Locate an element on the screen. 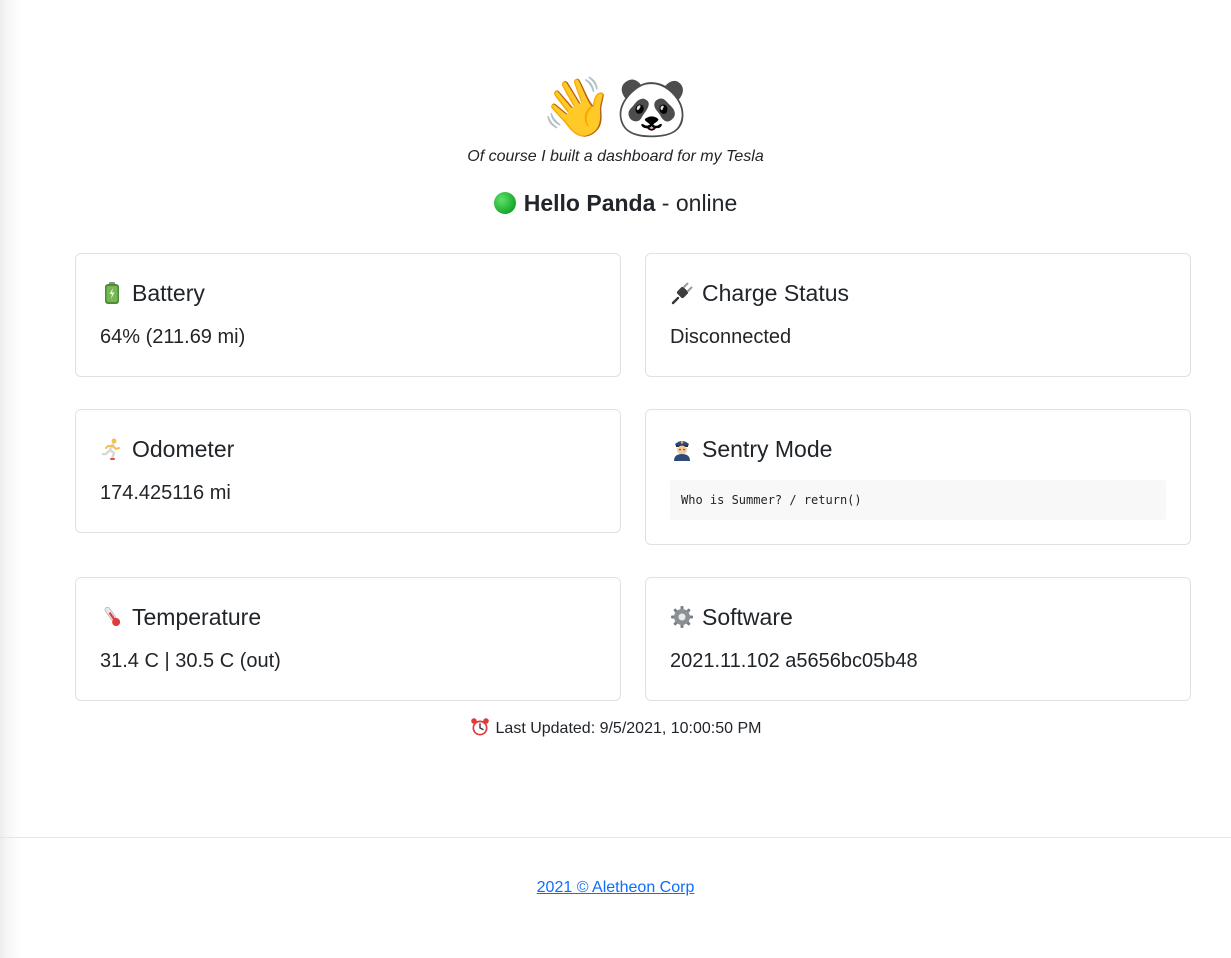 This screenshot has height=958, width=1231. card-title: Charge Status is located at coordinates (918, 293).